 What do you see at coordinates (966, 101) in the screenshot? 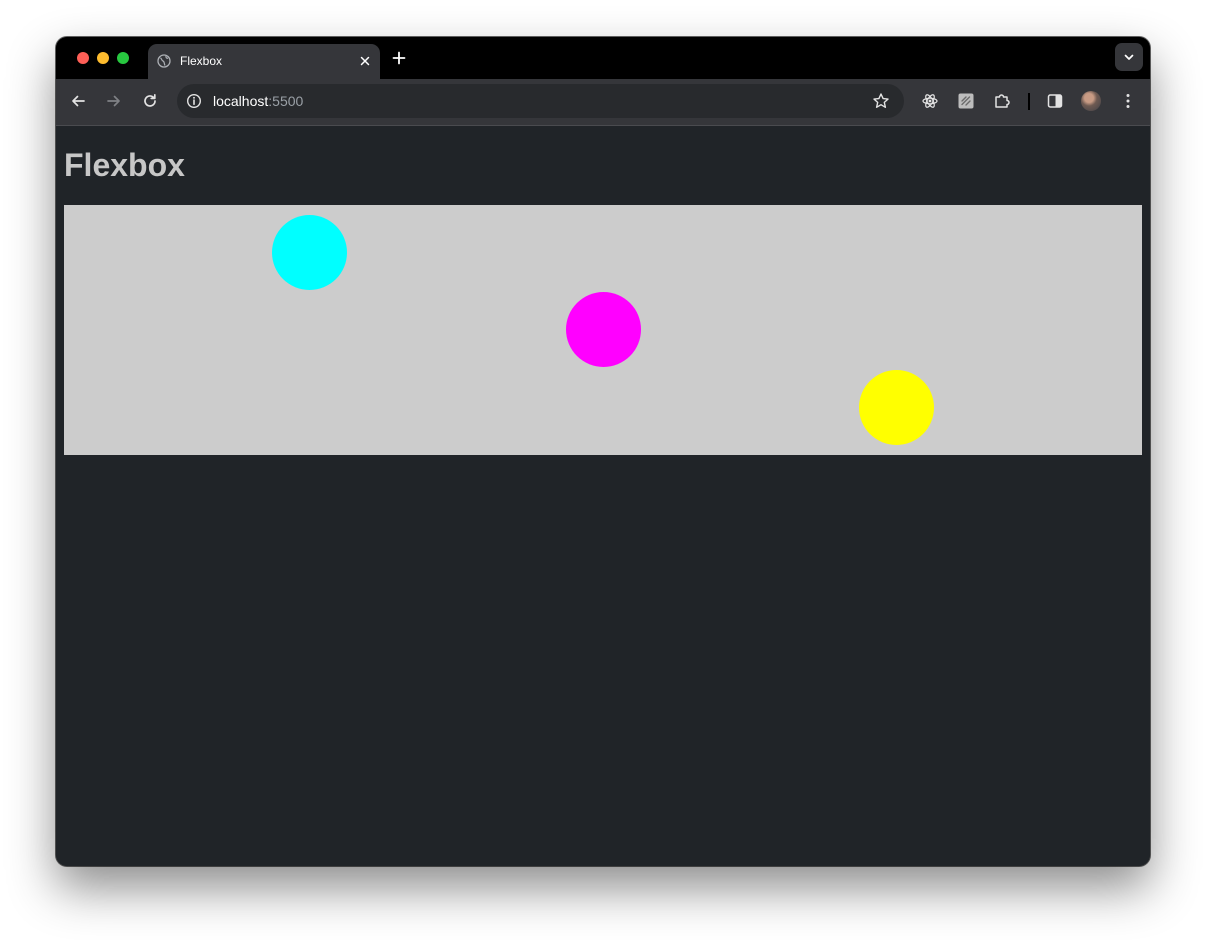
I see `extension-icon` at bounding box center [966, 101].